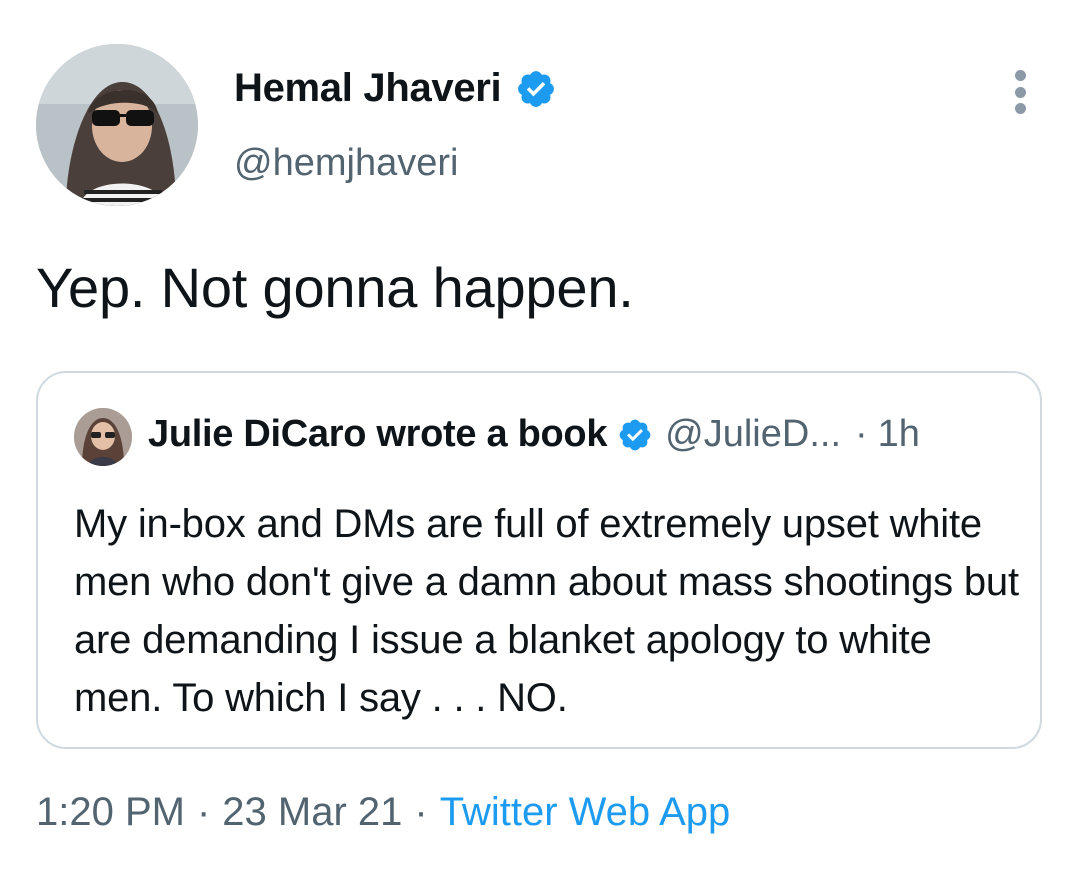 Image resolution: width=1080 pixels, height=872 pixels. I want to click on avatar-photo, so click(117, 125).